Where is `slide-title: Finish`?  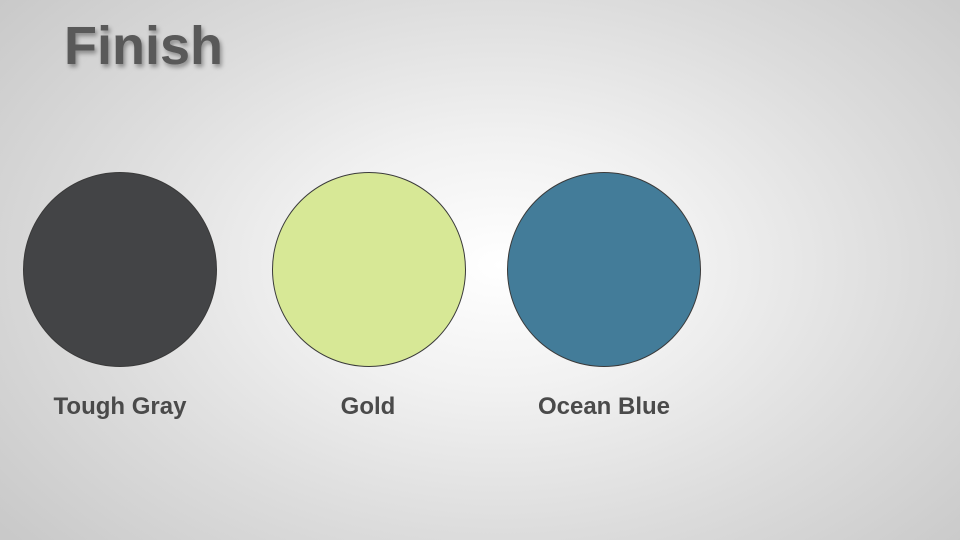
slide-title: Finish is located at coordinates (143, 46).